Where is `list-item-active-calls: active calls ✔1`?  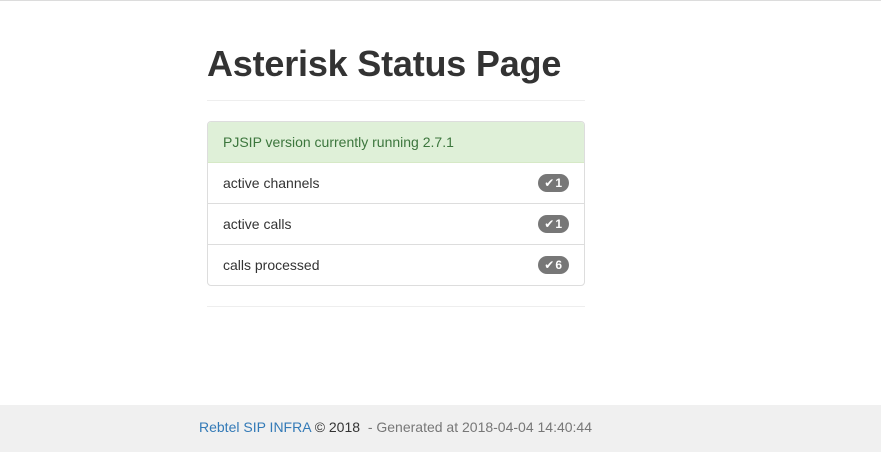 list-item-active-calls: active calls ✔1 is located at coordinates (396, 224).